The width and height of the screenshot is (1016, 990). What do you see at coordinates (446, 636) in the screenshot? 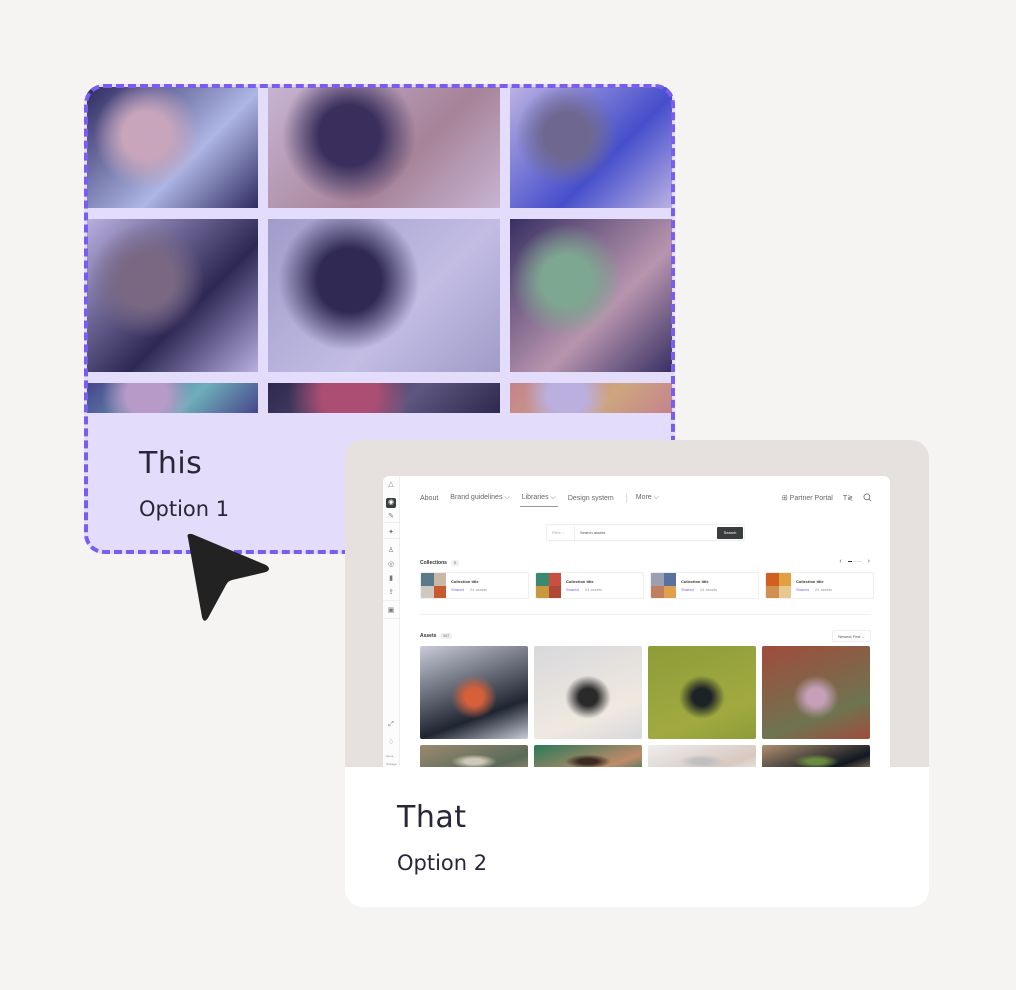
I see `assets-count-badge: 567` at bounding box center [446, 636].